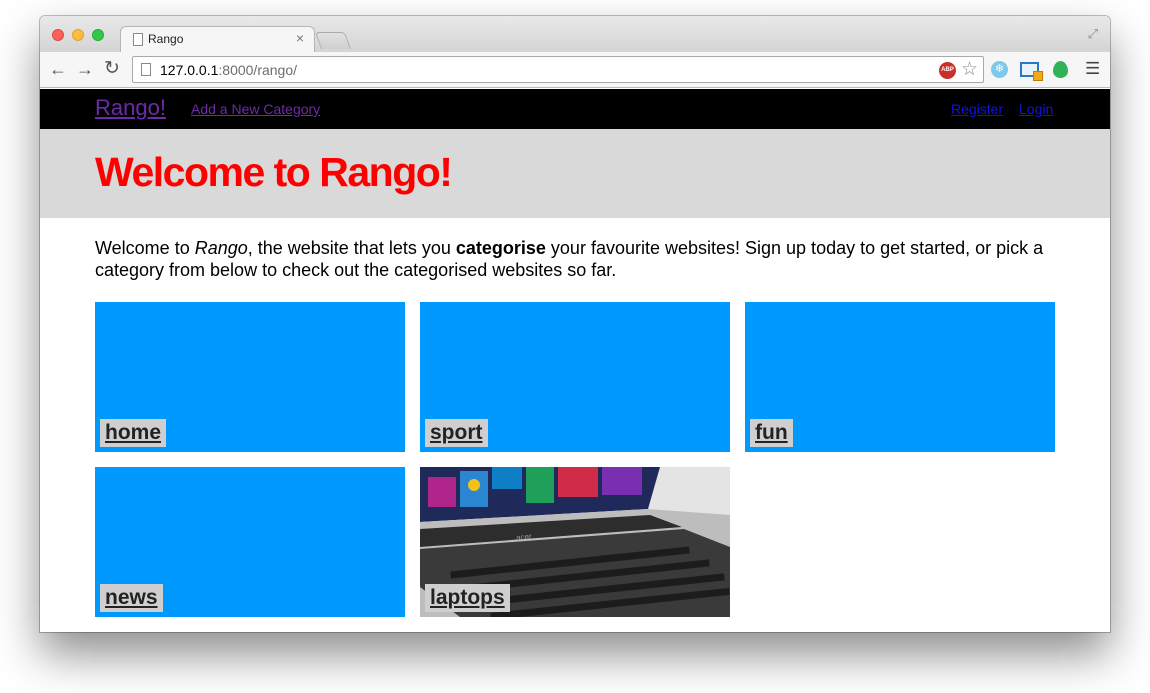 Image resolution: width=1150 pixels, height=693 pixels. I want to click on navbar: Rango! Add a New Category Register Login, so click(575, 109).